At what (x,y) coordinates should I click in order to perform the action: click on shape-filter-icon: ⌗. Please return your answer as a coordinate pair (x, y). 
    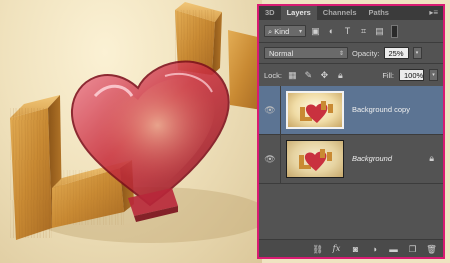
    Looking at the image, I should click on (363, 31).